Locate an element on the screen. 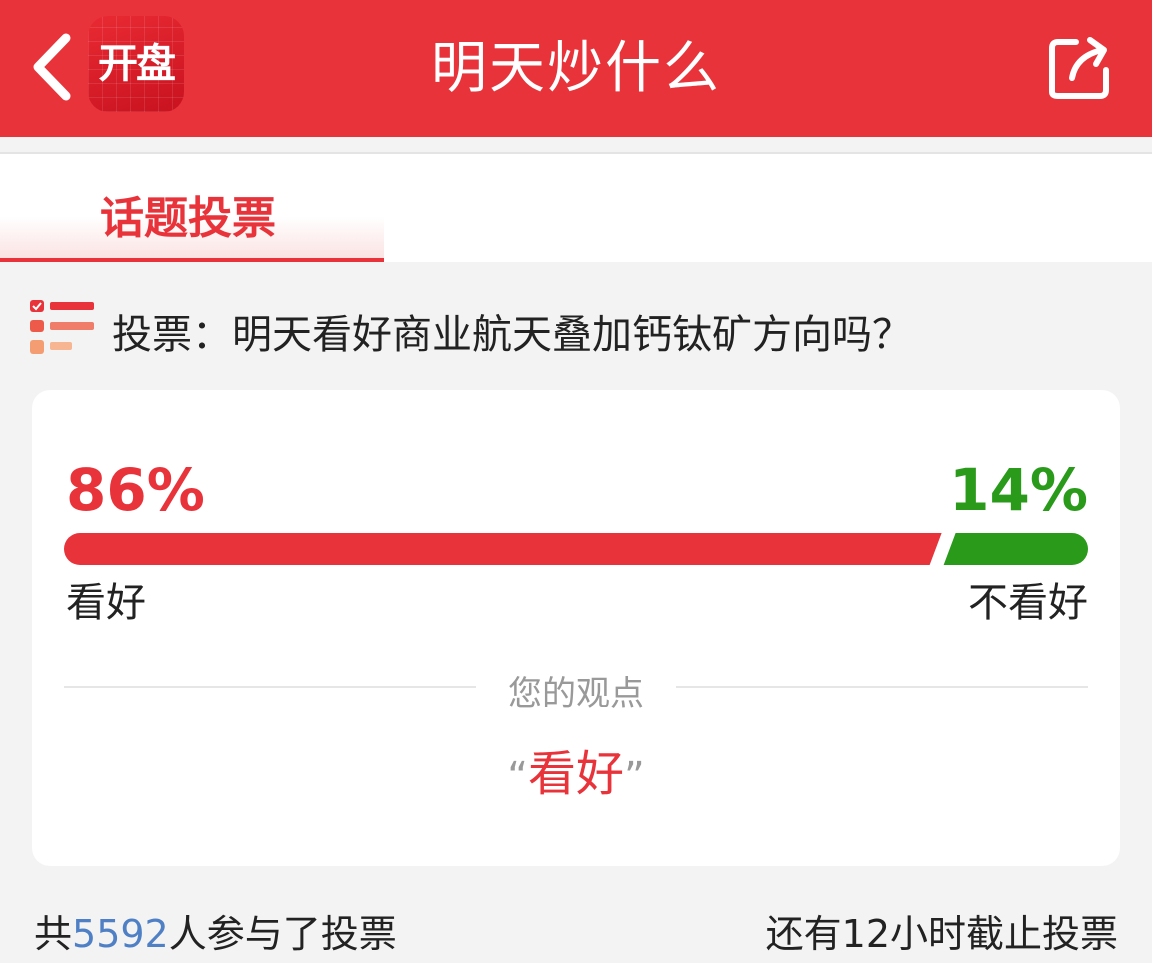 This screenshot has height=963, width=1152. bearish-percent: 14% is located at coordinates (1018, 490).